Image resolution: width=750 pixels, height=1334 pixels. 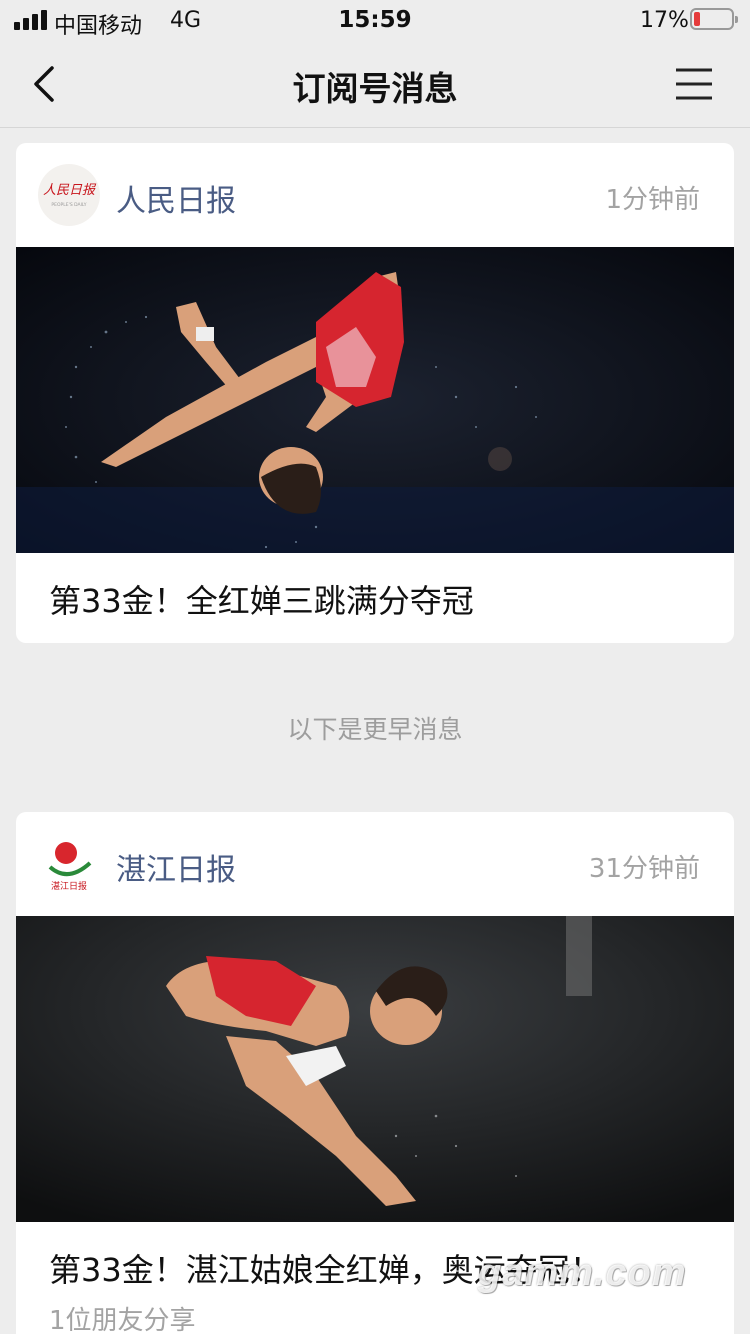 I want to click on earlier-messages-divider: 以下是更早消息, so click(x=375, y=729).